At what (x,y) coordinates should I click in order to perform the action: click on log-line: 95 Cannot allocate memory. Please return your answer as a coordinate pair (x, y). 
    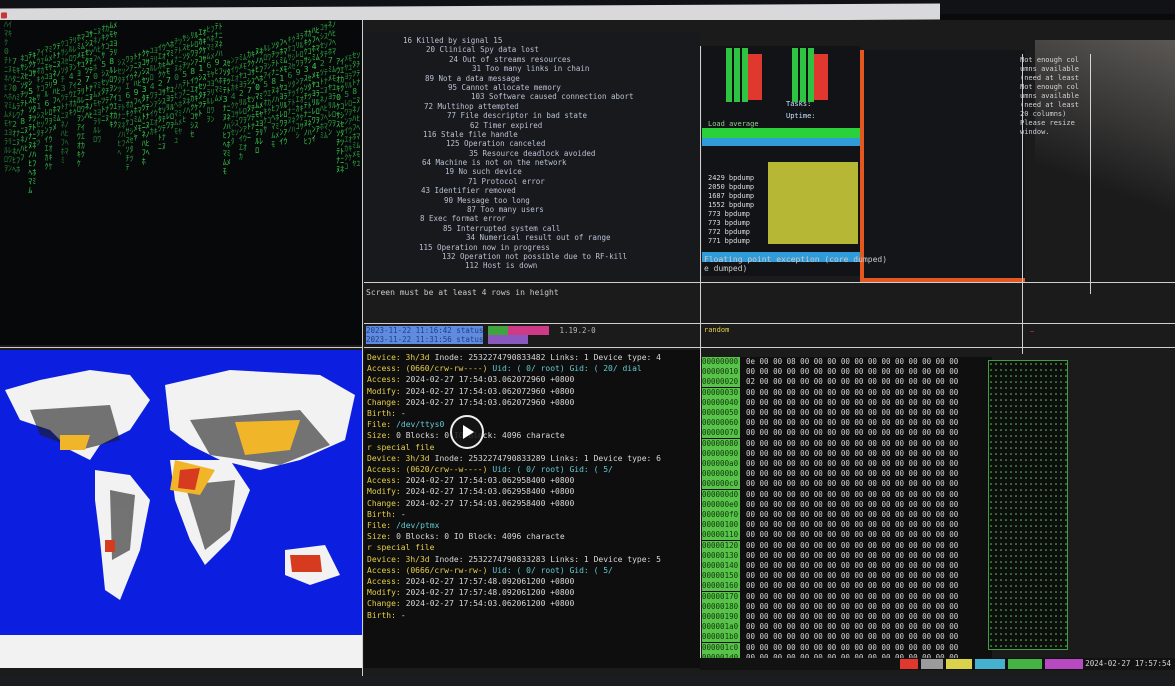
    Looking at the image, I should click on (532, 87).